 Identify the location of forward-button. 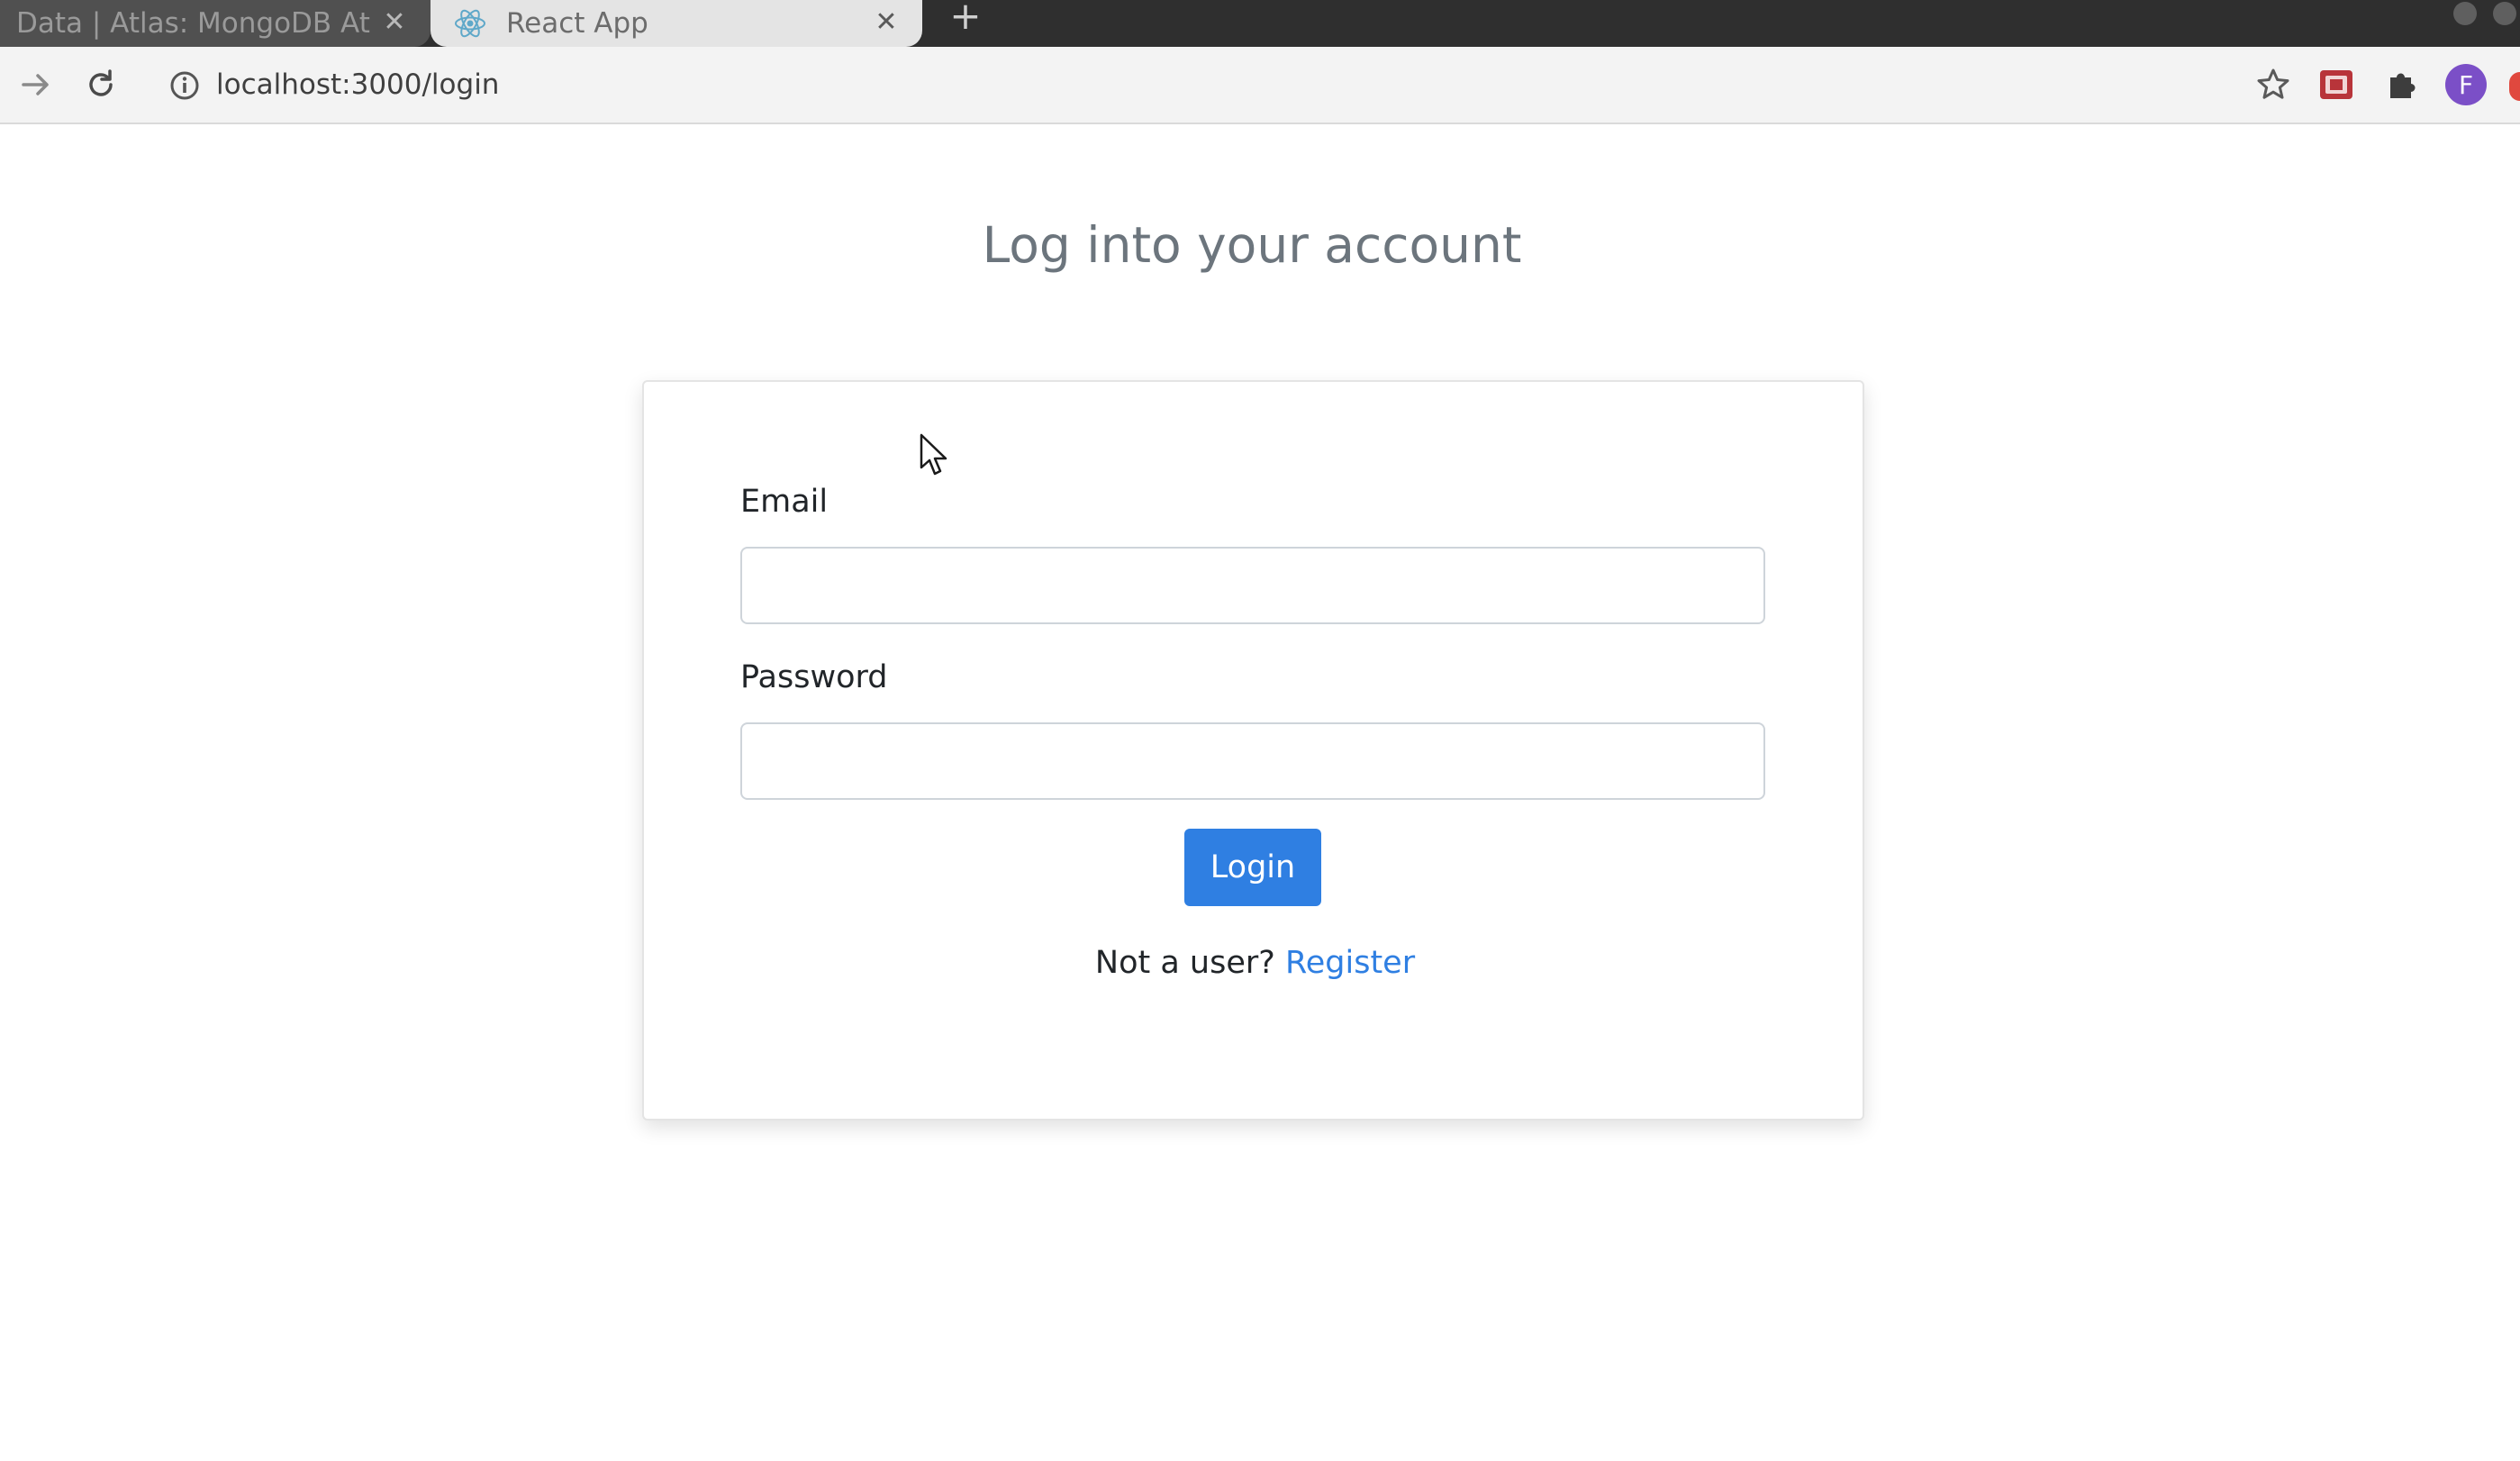
(36, 84).